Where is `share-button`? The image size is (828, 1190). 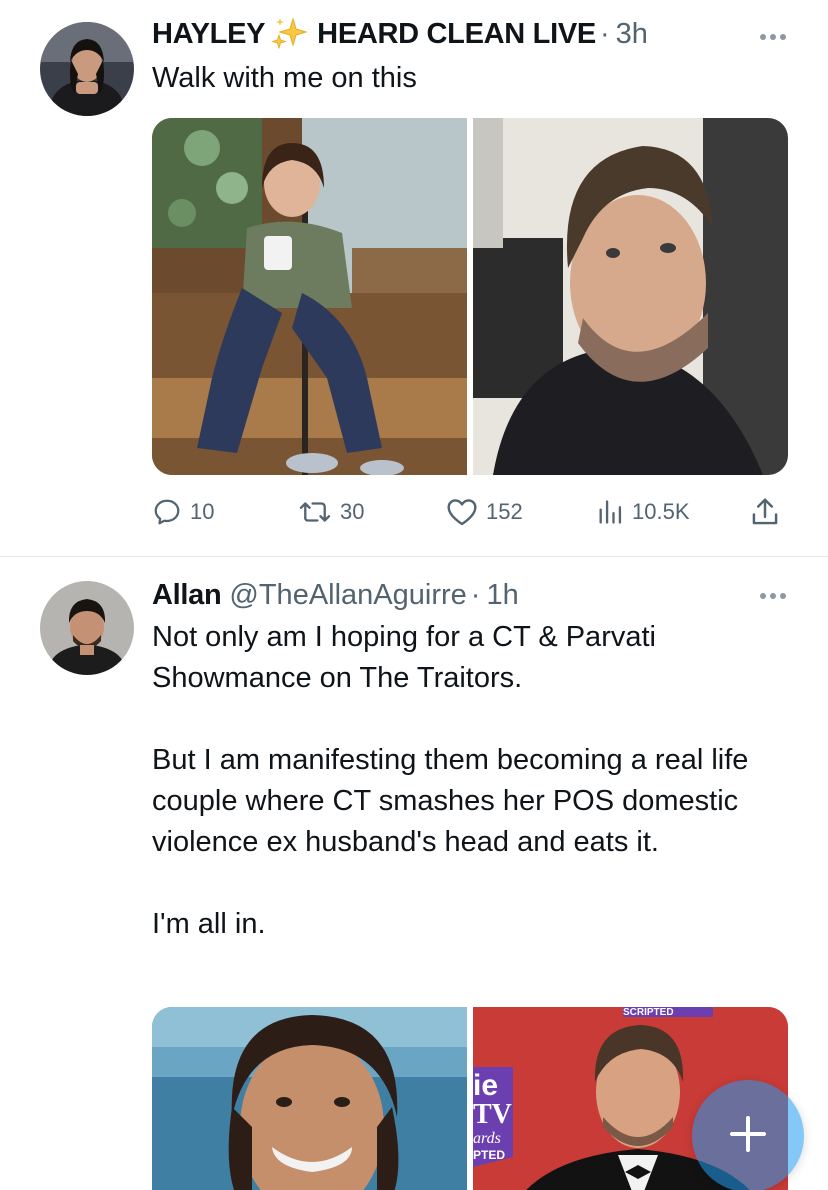
share-button is located at coordinates (765, 512).